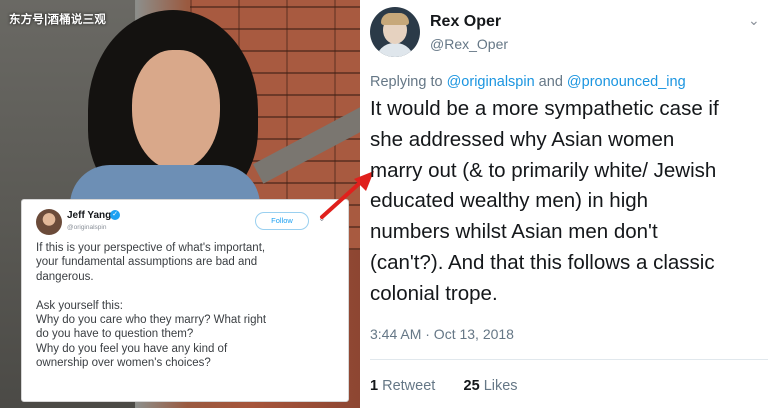 This screenshot has height=408, width=768. I want to click on follow-button: Follow, so click(282, 221).